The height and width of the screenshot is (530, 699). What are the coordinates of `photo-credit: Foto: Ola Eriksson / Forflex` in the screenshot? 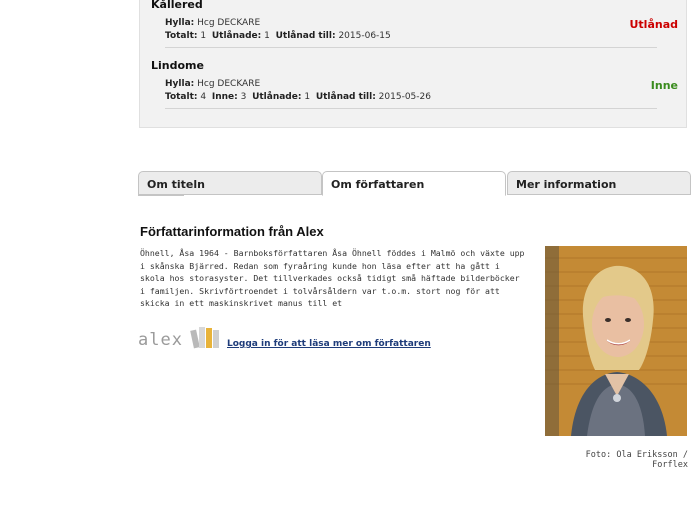 It's located at (636, 460).